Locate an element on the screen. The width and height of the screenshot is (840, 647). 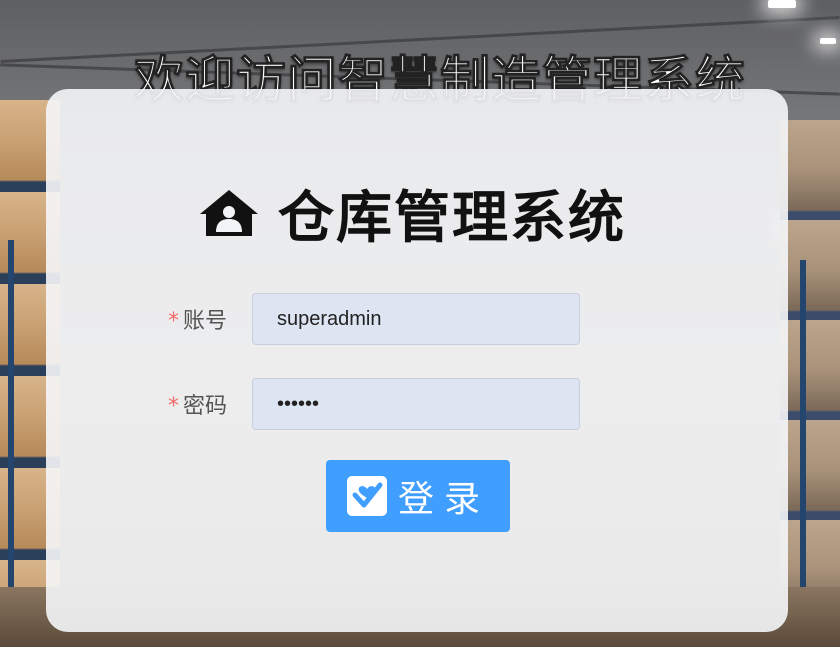
background-shelf is located at coordinates (810, 370).